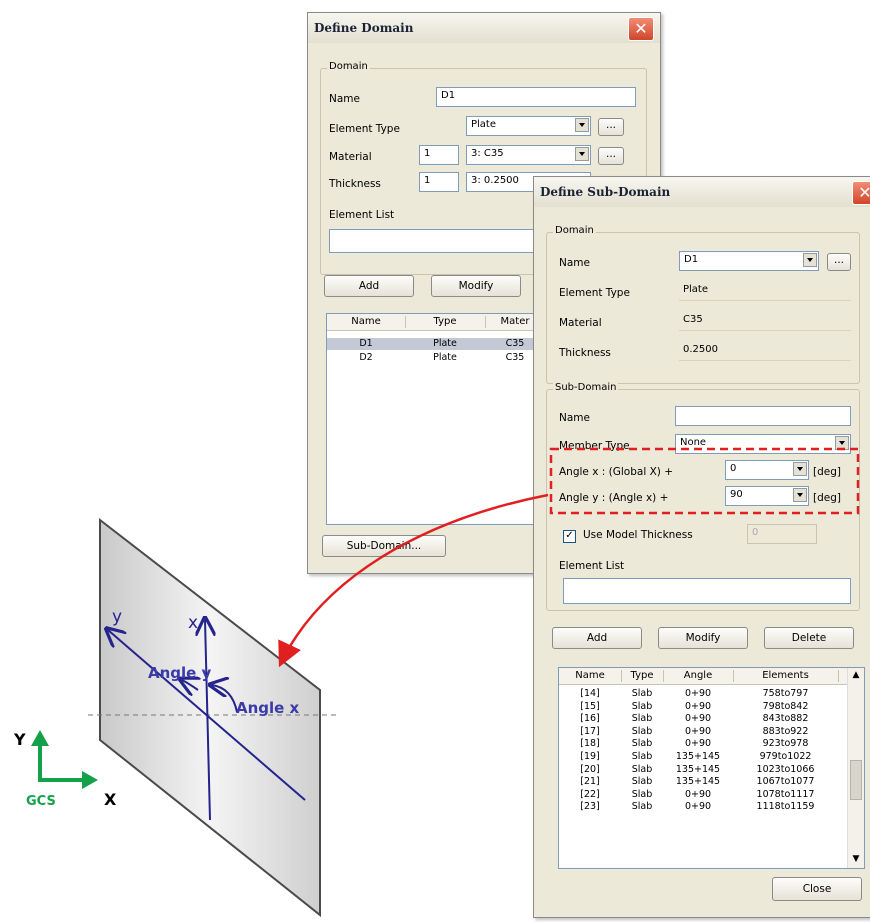 Image resolution: width=870 pixels, height=922 pixels. Describe the element at coordinates (117, 617) in the screenshot. I see `local-y-label: y` at that location.